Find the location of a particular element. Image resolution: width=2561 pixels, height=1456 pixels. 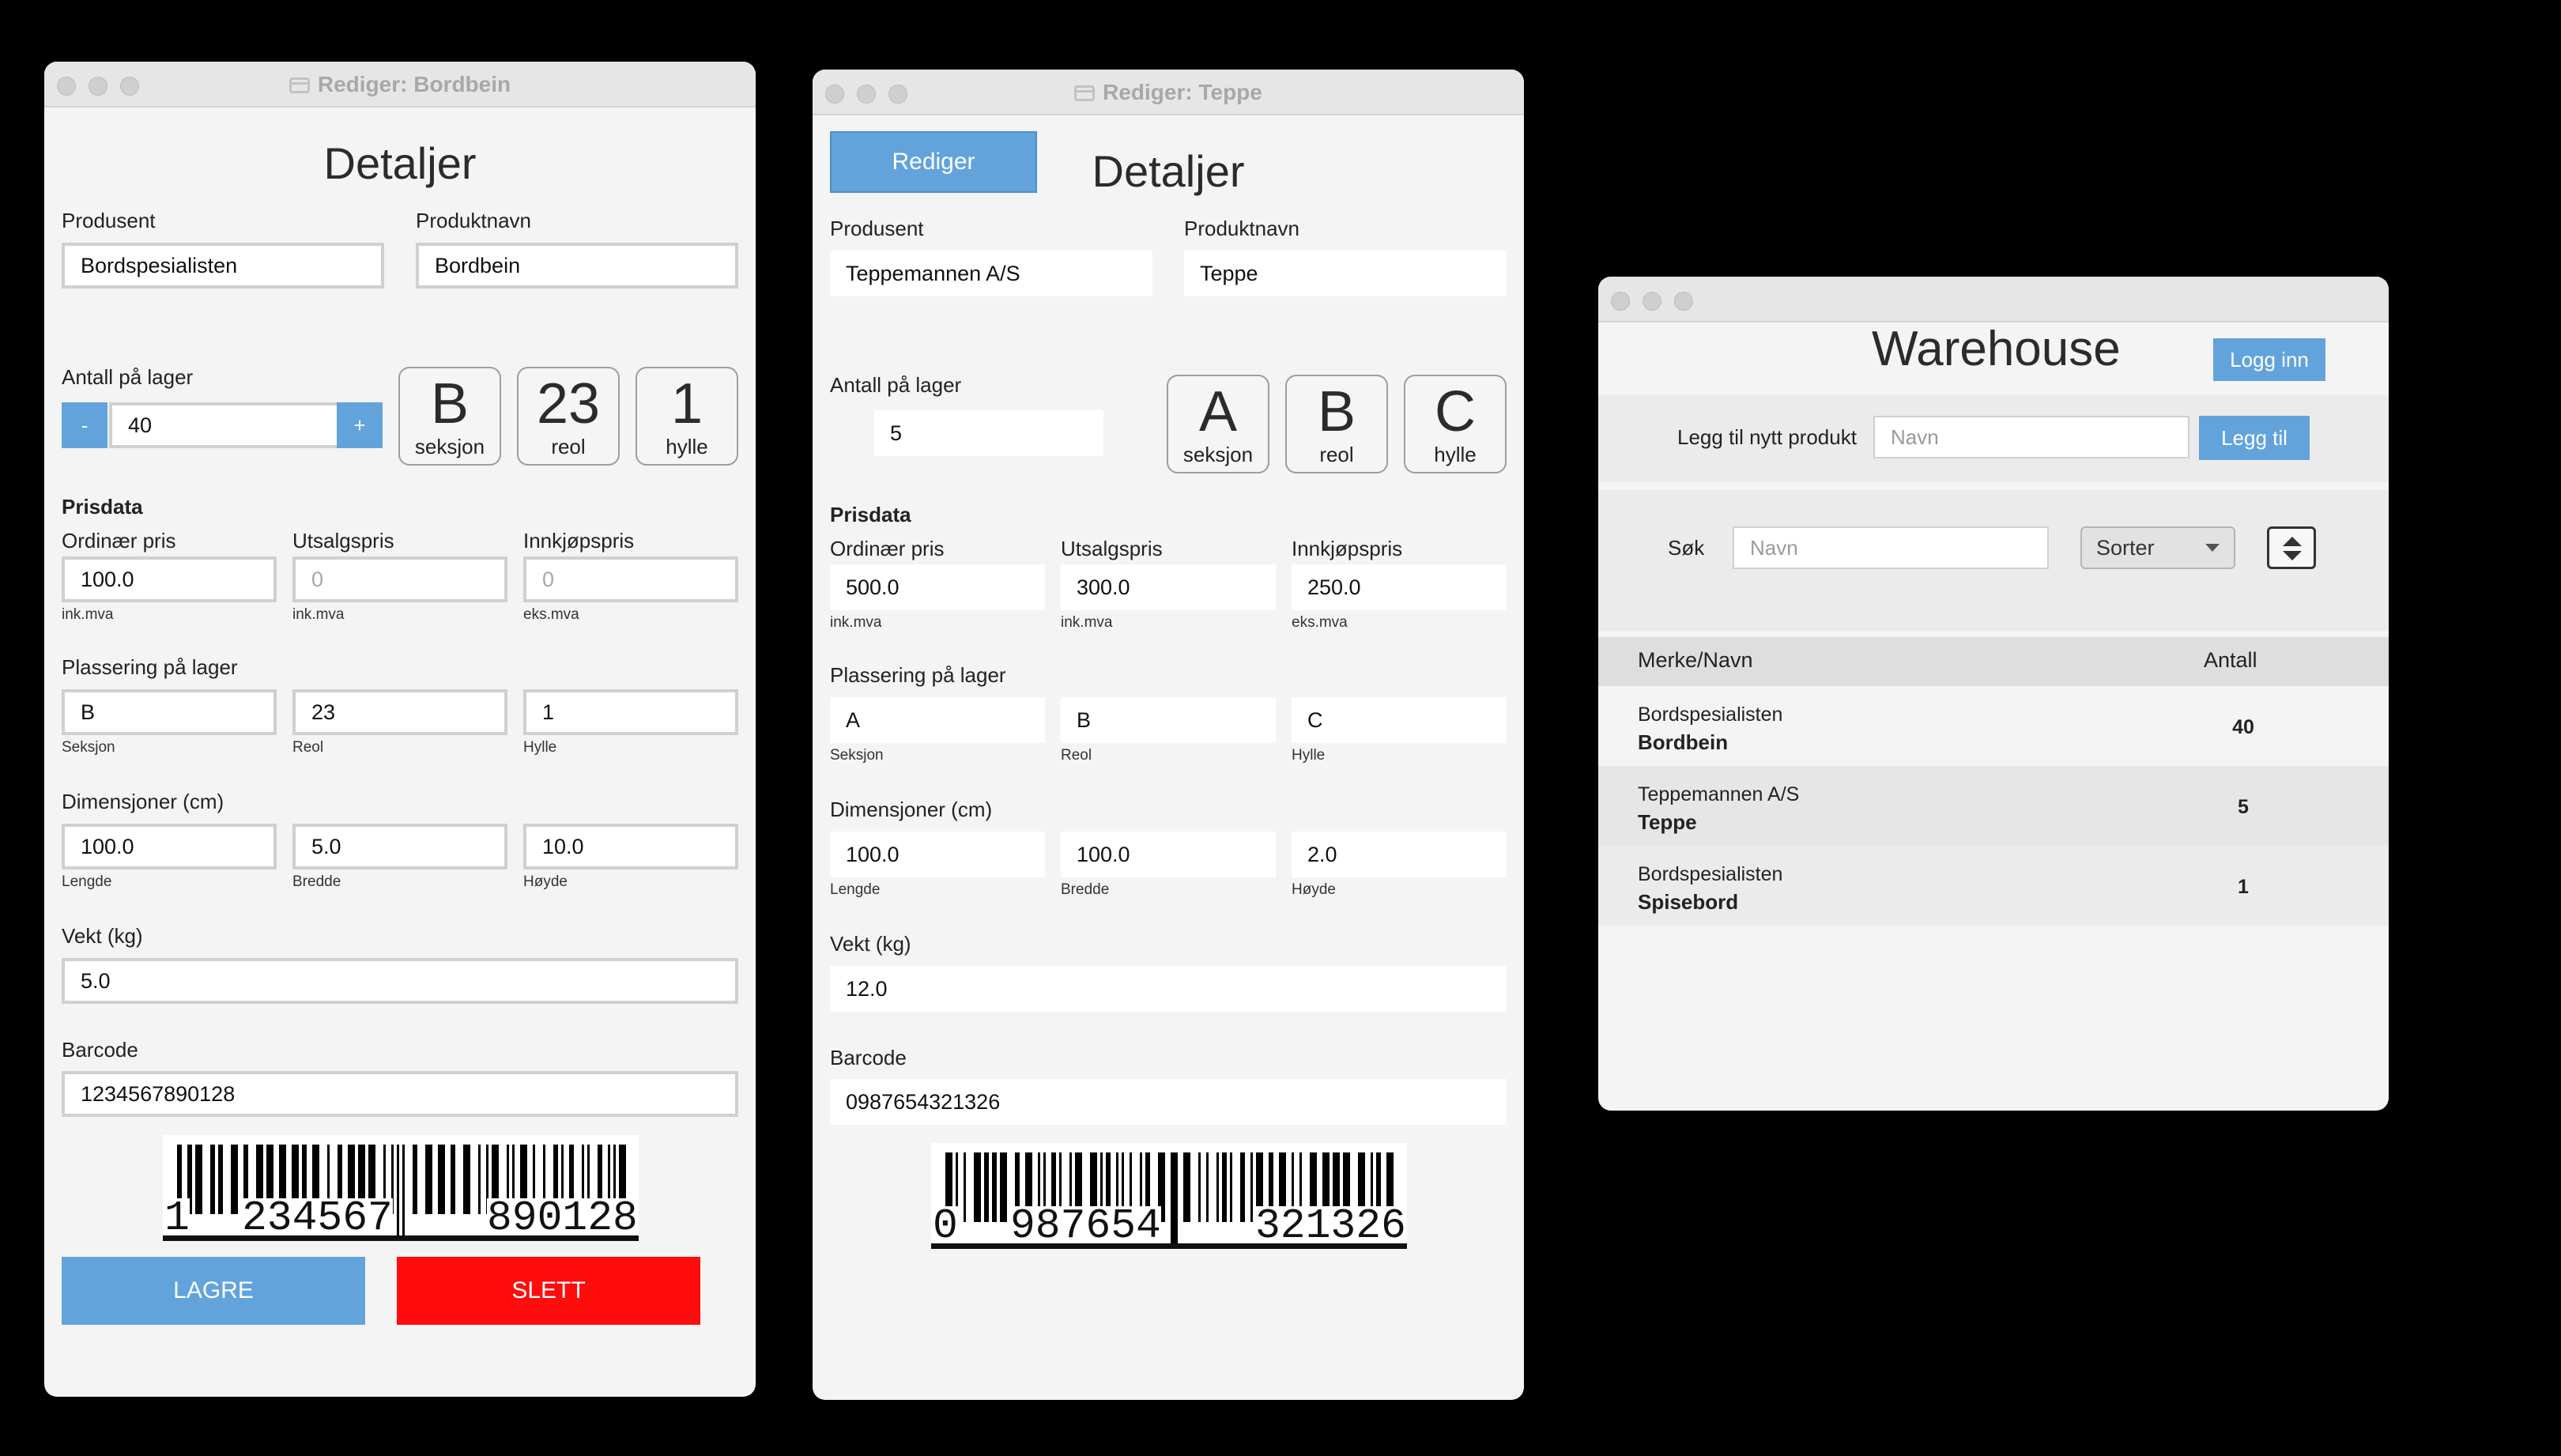

weight-label: Vekt (kg) is located at coordinates (870, 944).